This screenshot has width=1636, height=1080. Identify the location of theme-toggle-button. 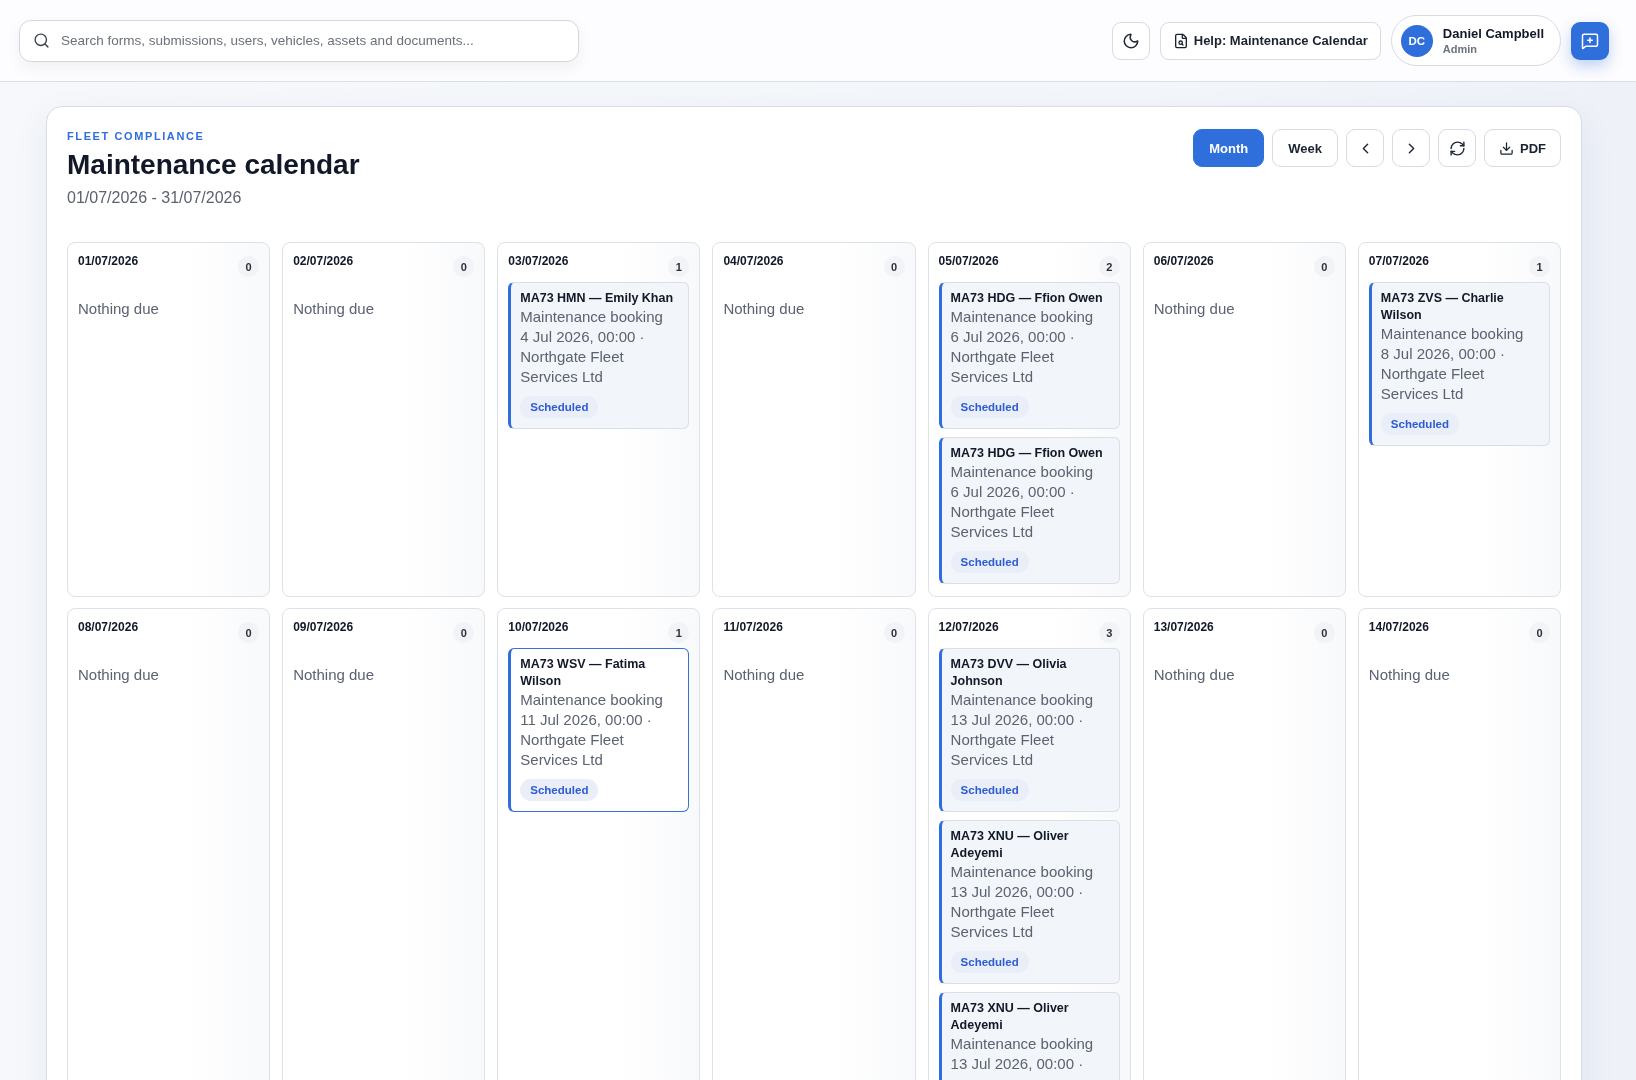
(1130, 40).